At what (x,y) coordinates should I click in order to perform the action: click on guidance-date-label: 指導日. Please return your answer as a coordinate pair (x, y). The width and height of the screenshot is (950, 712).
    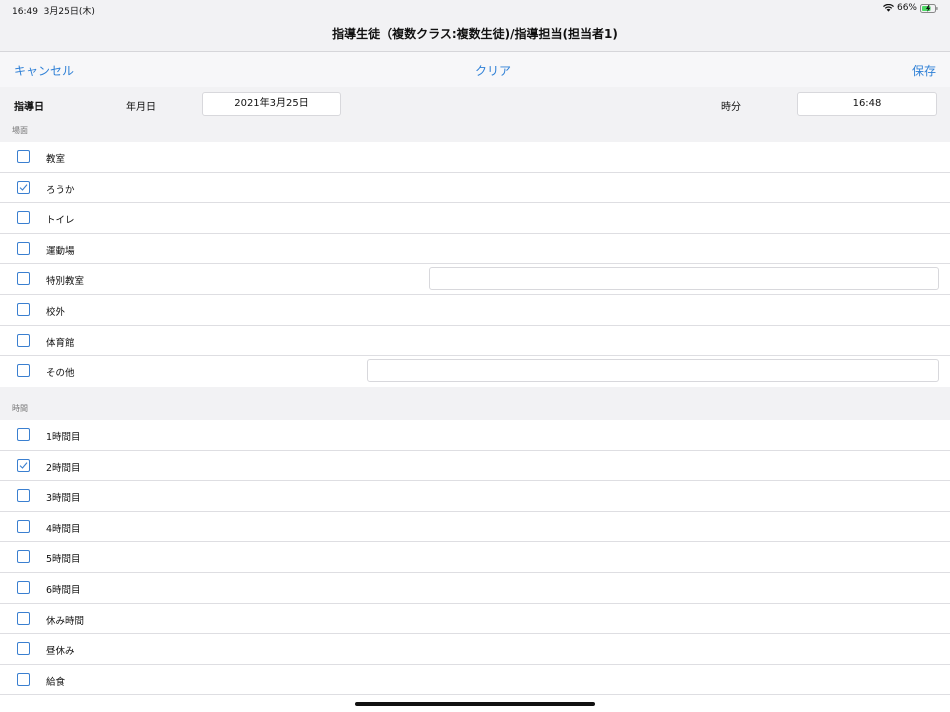
    Looking at the image, I should click on (29, 107).